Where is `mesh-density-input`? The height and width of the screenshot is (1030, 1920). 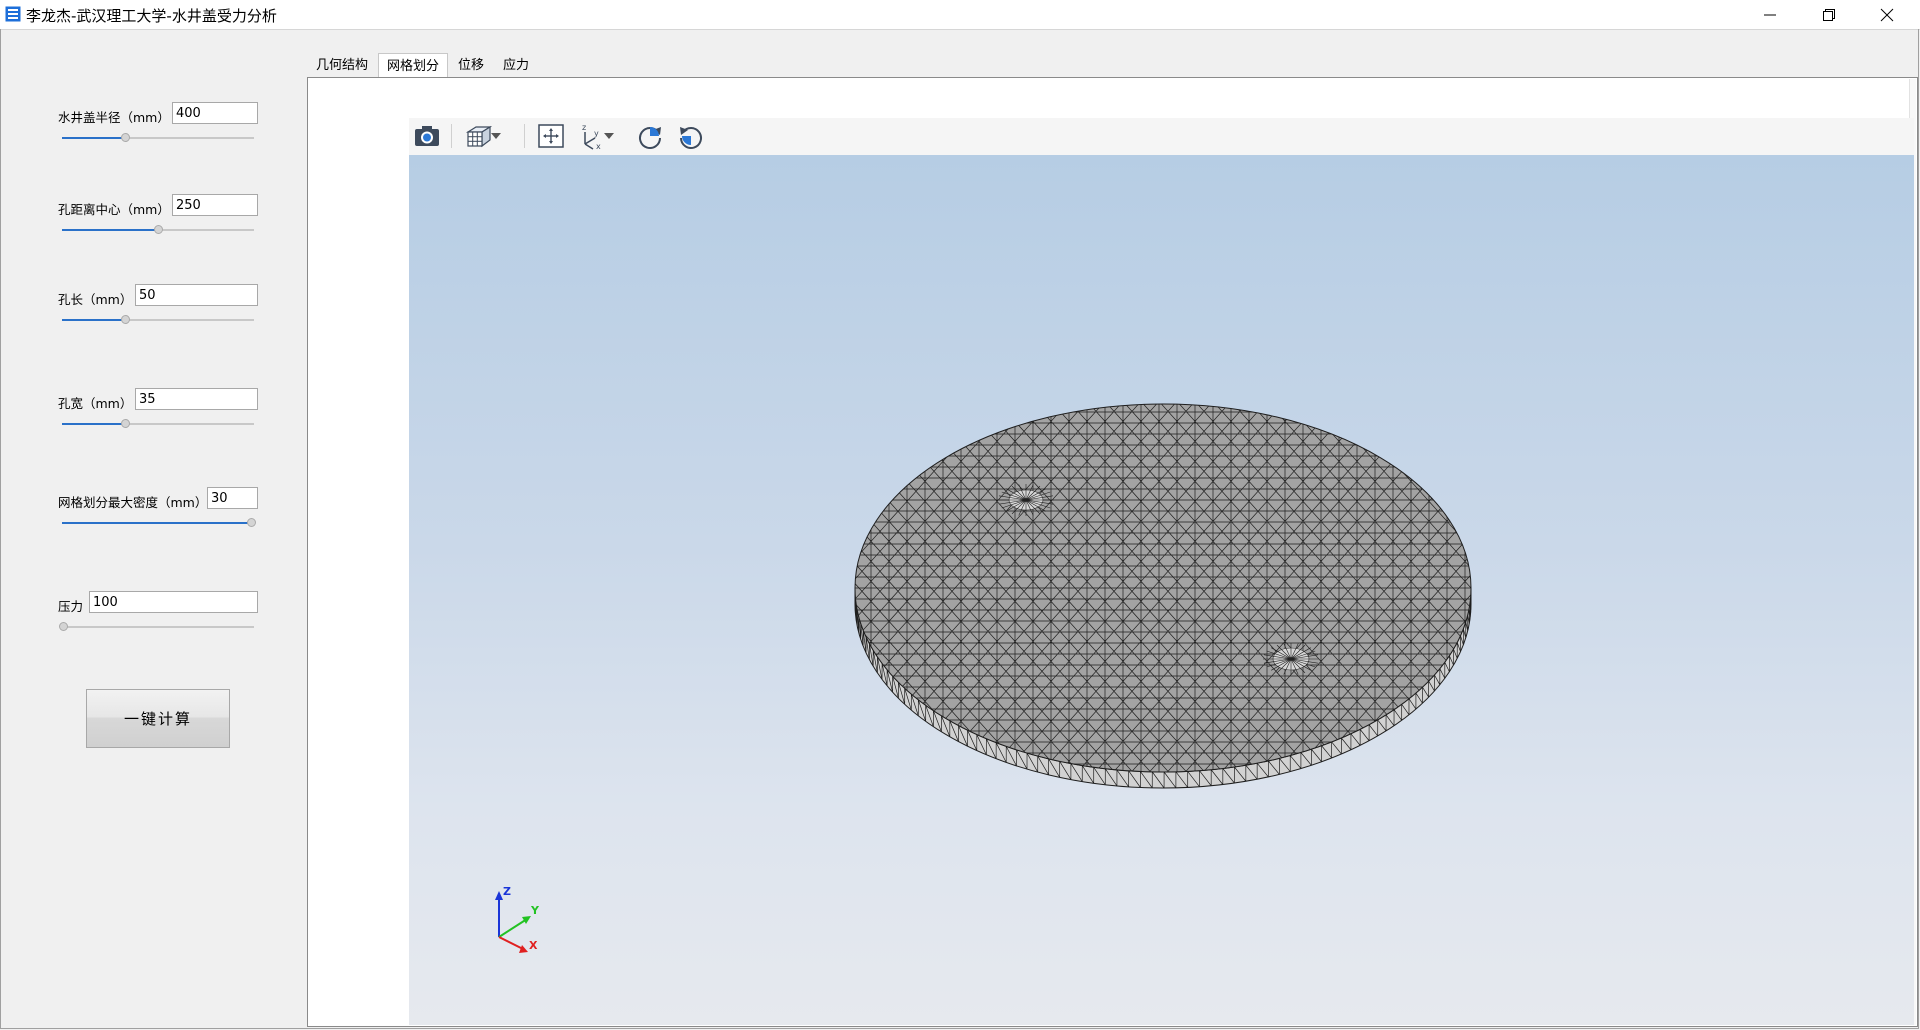 mesh-density-input is located at coordinates (232, 498).